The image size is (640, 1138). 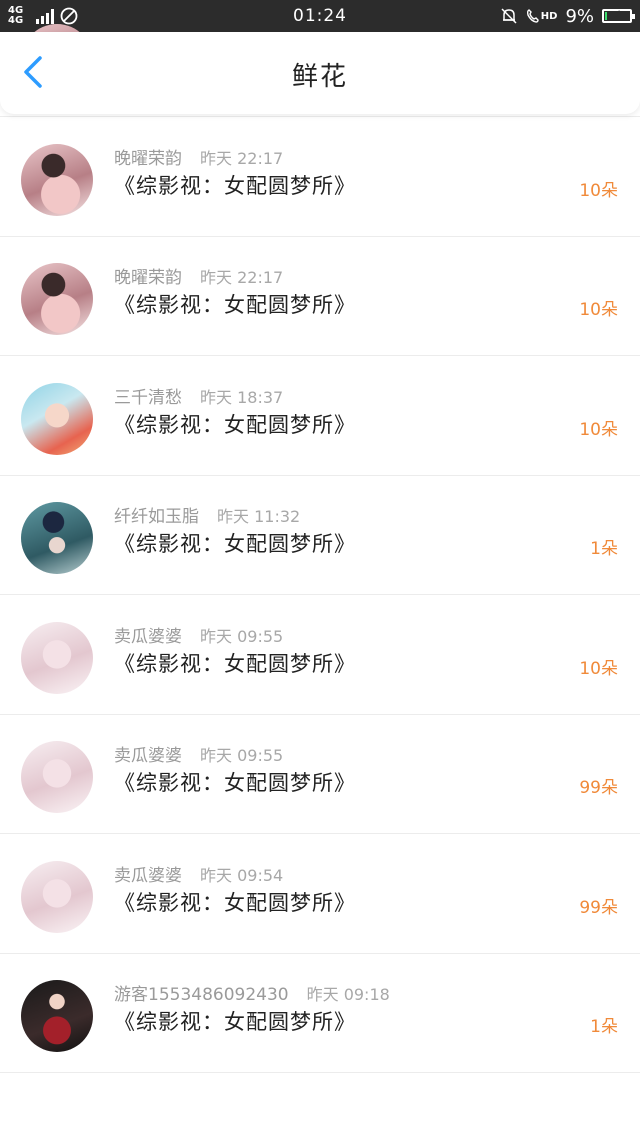 What do you see at coordinates (198, 873) in the screenshot?
I see `sender-meta: 卖瓜婆婆 昨天 09:54` at bounding box center [198, 873].